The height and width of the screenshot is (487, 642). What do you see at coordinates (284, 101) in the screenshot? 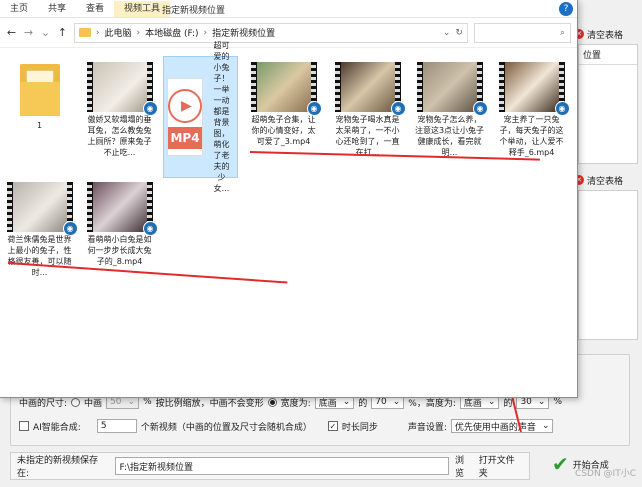
I see `video-item: ◉ 超萌兔子合集，让你的心情变好，太可爱了_3.mp4` at bounding box center [284, 101].